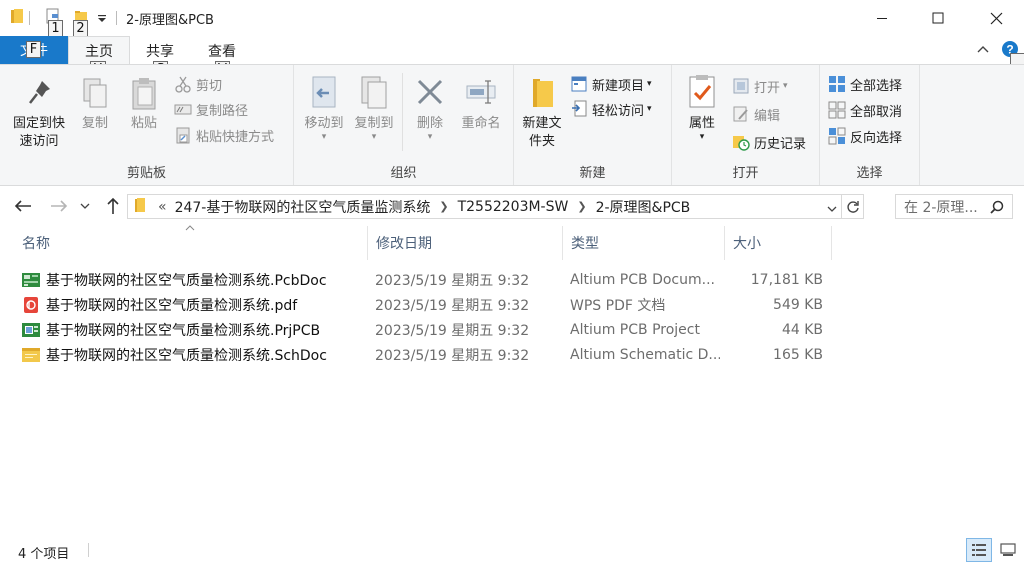 This screenshot has width=1024, height=566. What do you see at coordinates (403, 173) in the screenshot?
I see `organize-group-label: 组织` at bounding box center [403, 173].